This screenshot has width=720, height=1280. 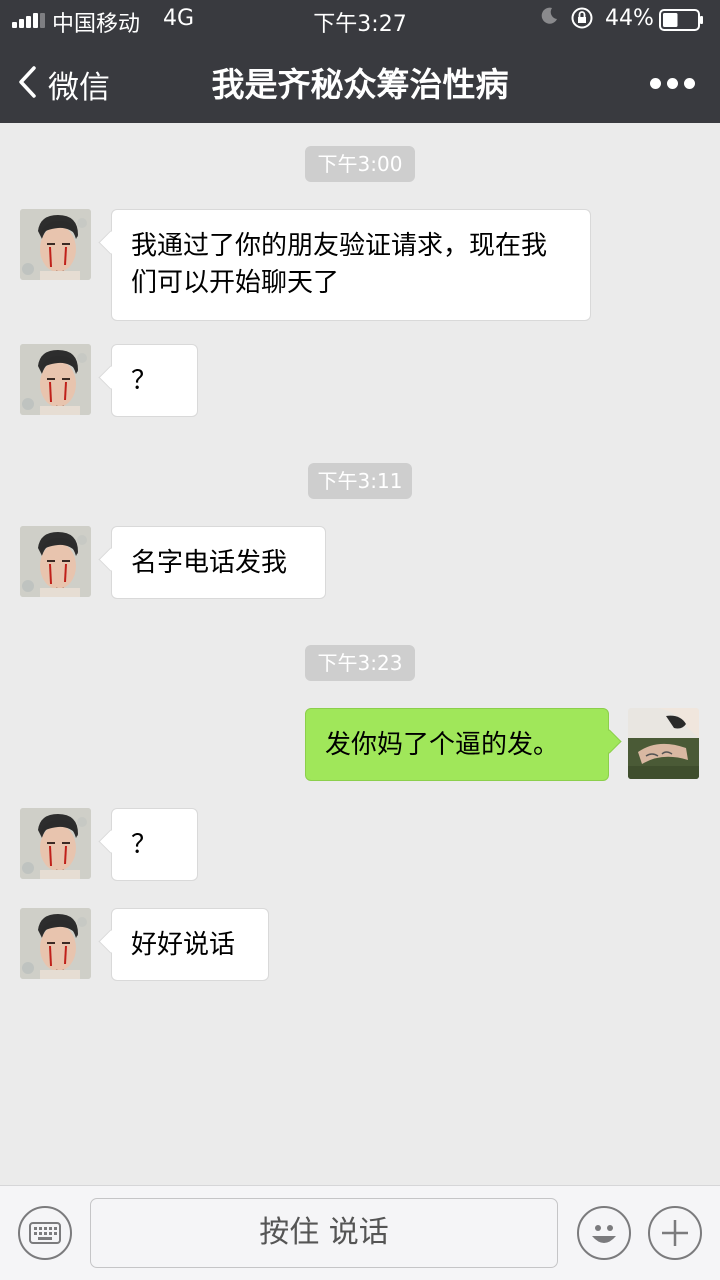 I want to click on message-text: 好好说话, so click(x=183, y=945).